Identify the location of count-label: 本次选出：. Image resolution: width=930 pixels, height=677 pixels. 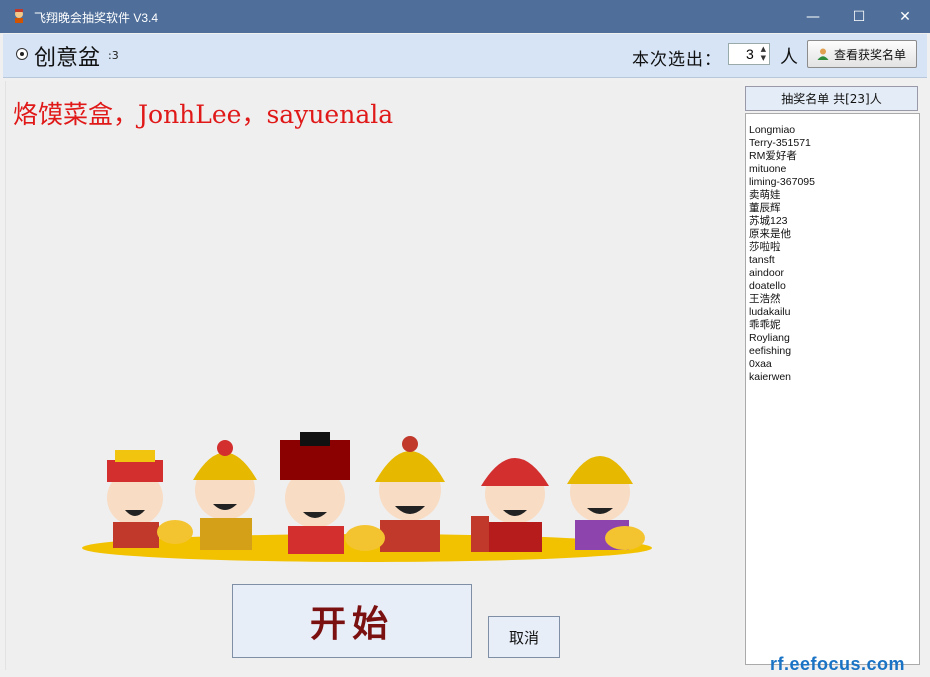
(677, 60).